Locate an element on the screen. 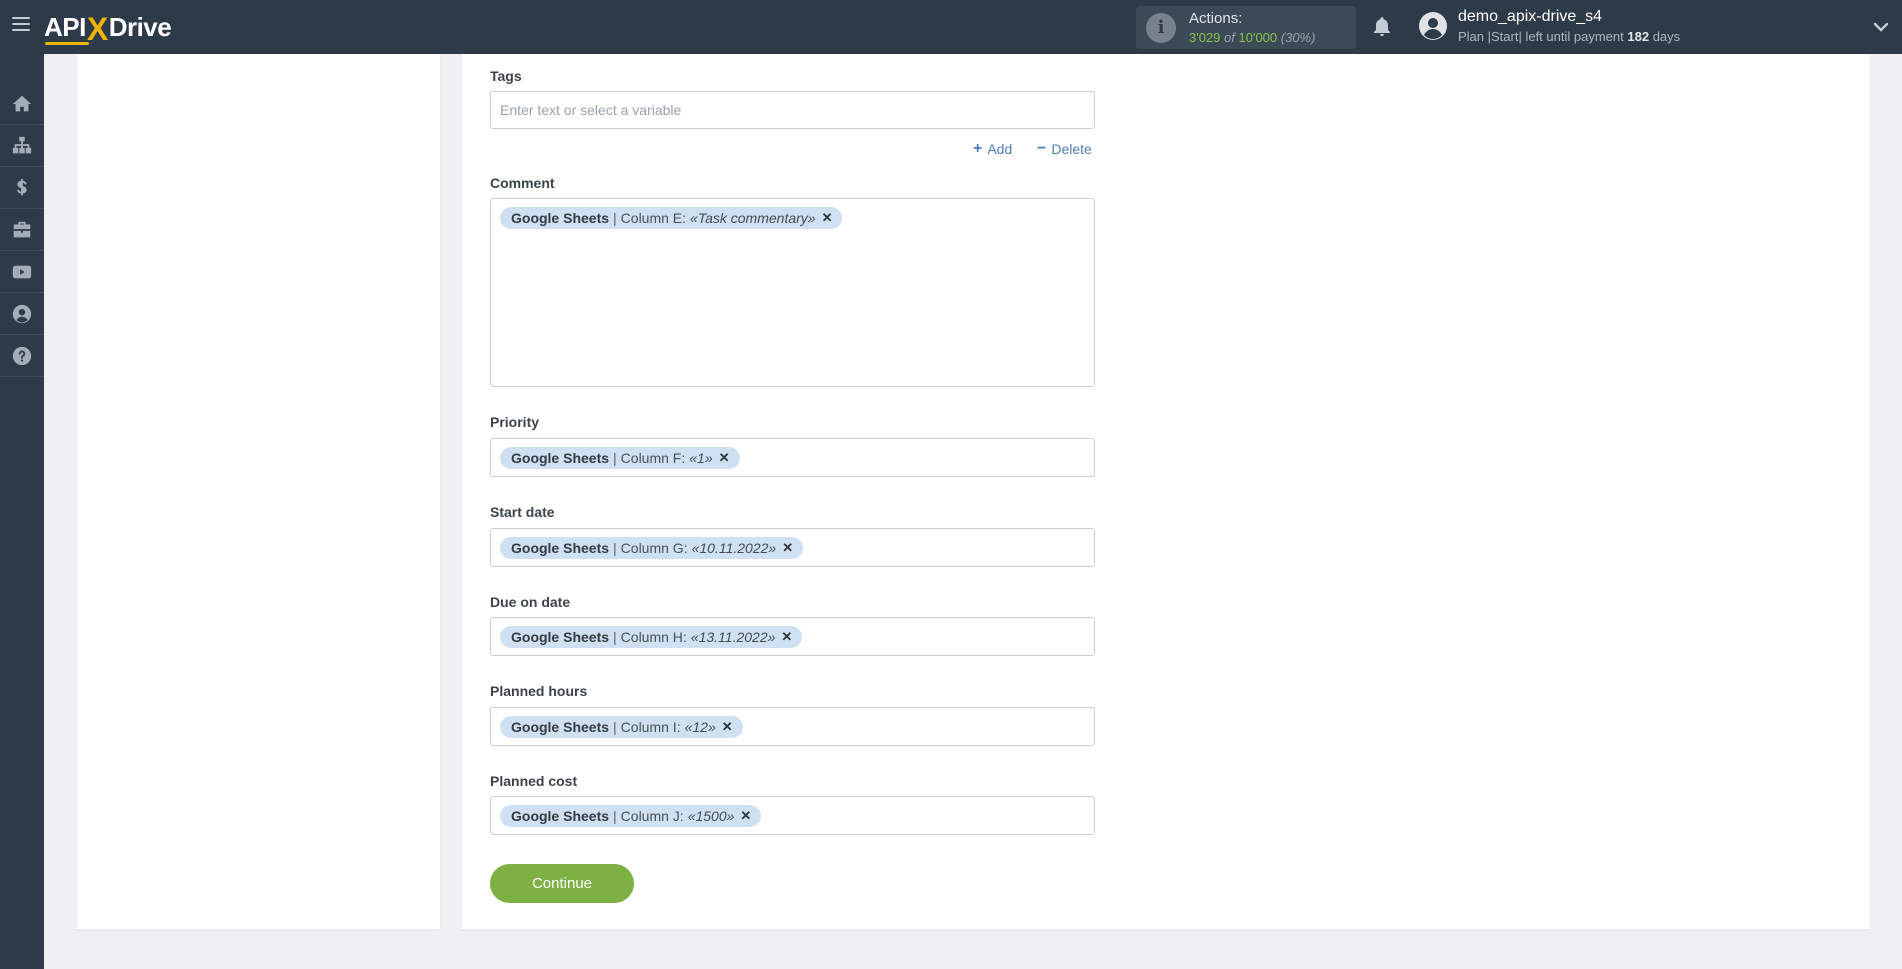 The image size is (1902, 969). help-icon is located at coordinates (22, 356).